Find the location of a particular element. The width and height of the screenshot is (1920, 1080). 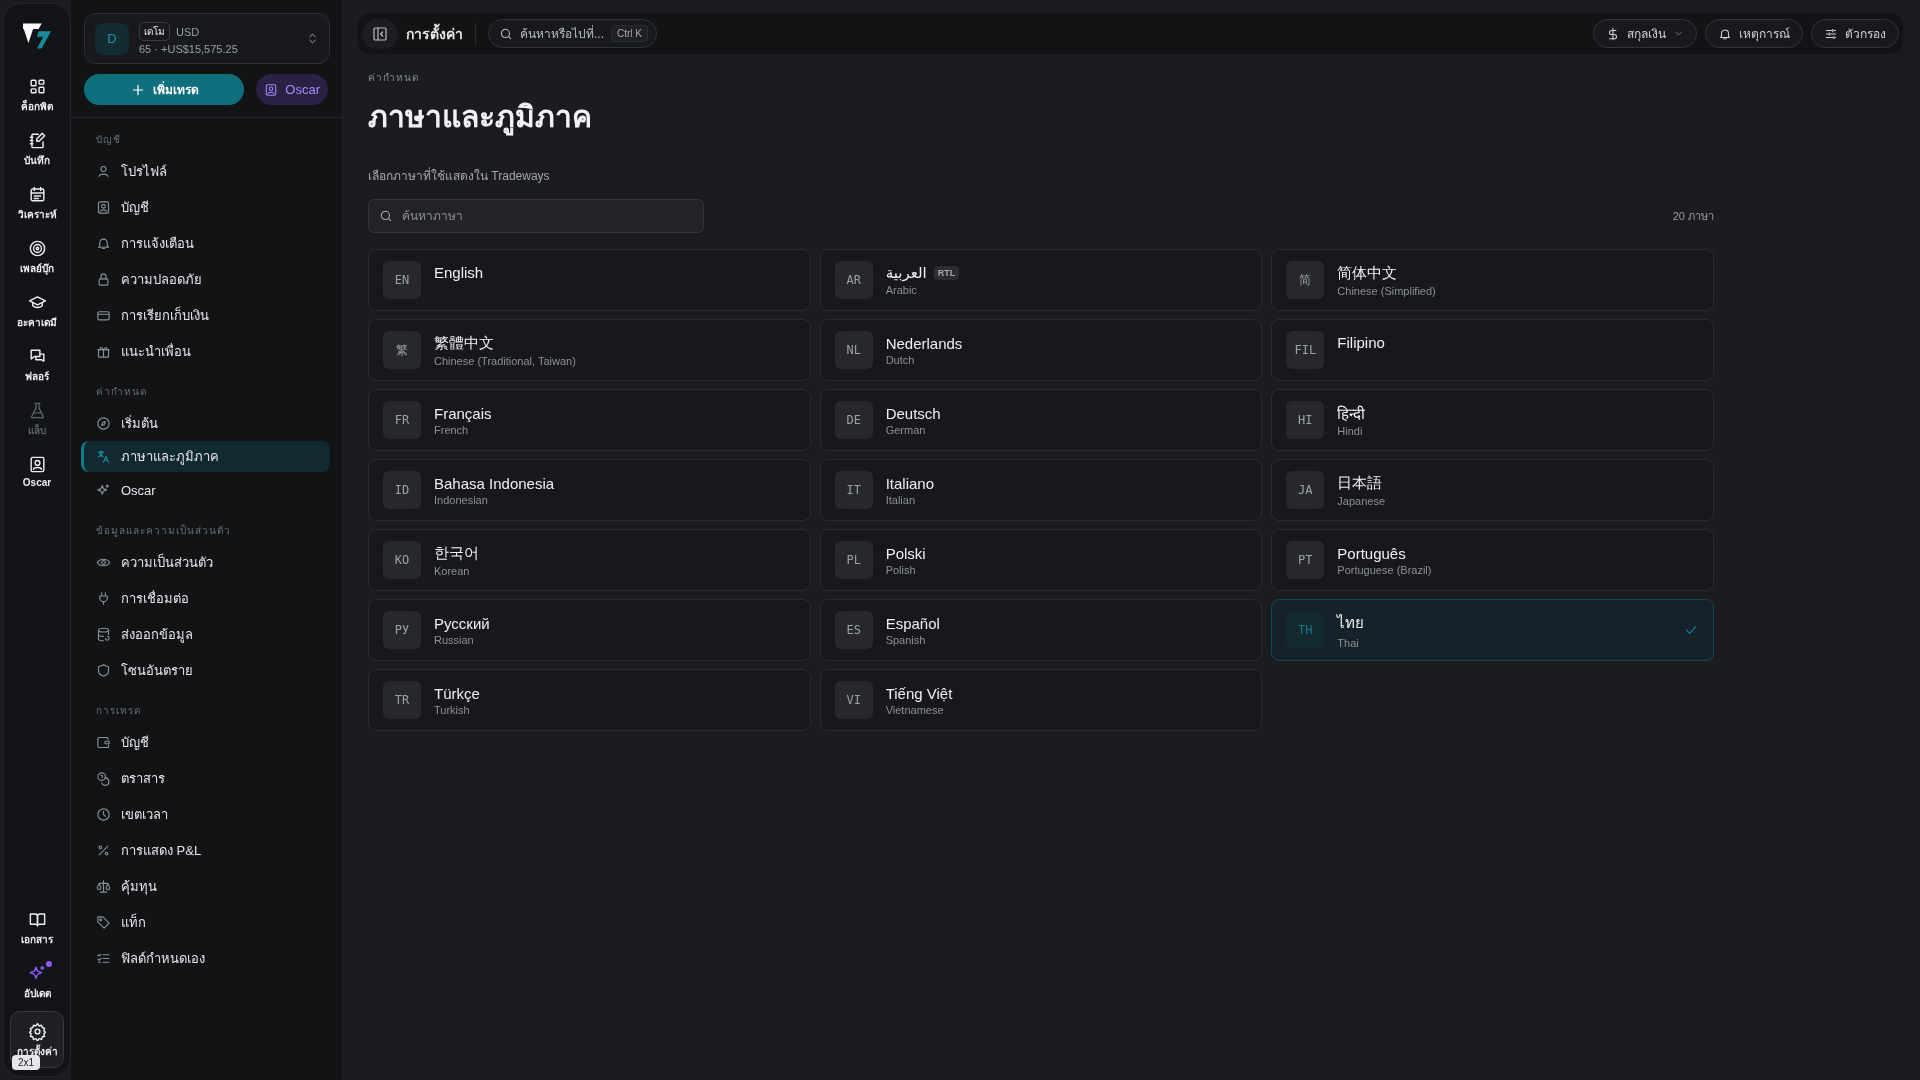

avatar: D is located at coordinates (112, 38).